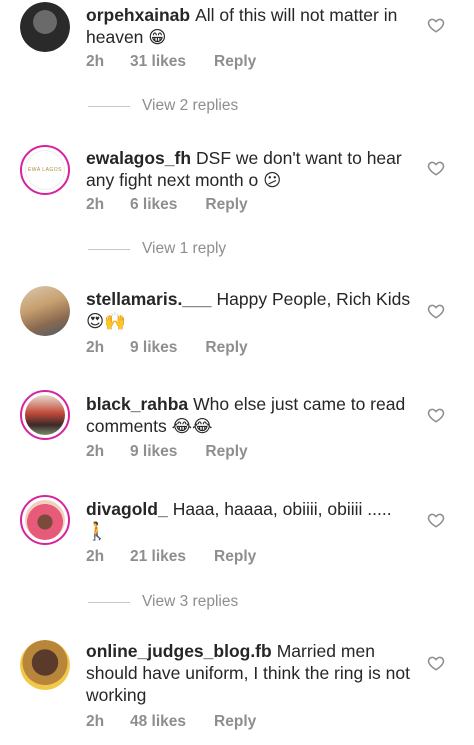 The width and height of the screenshot is (474, 745). Describe the element at coordinates (158, 557) in the screenshot. I see `likes-count: 21 likes` at that location.